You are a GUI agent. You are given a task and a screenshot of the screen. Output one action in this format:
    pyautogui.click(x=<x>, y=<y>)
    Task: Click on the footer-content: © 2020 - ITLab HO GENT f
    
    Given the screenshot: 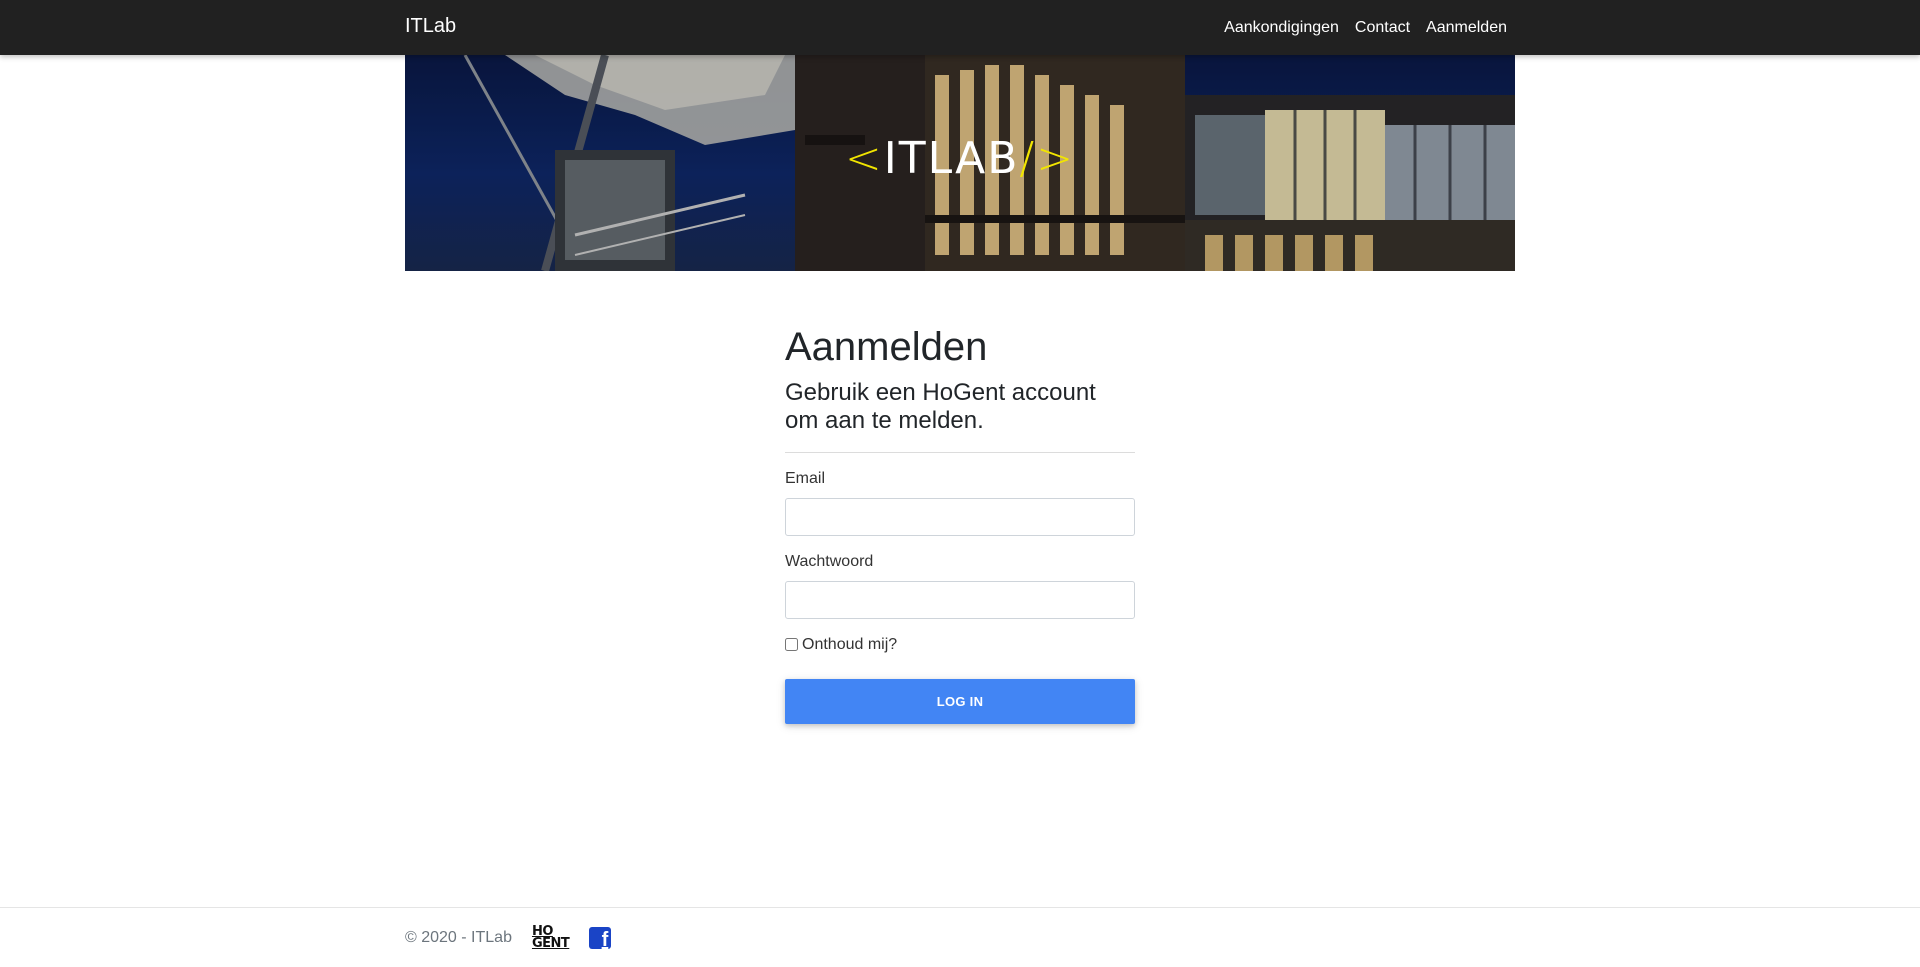 What is the action you would take?
    pyautogui.click(x=508, y=938)
    